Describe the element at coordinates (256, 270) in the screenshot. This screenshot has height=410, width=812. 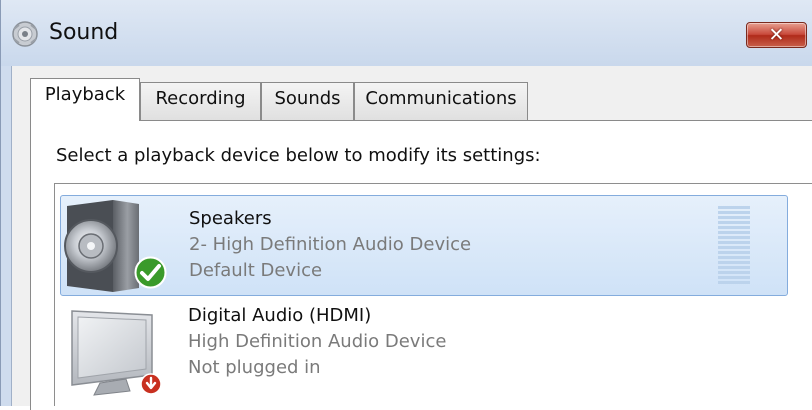
I see `device-status: Default Device` at that location.